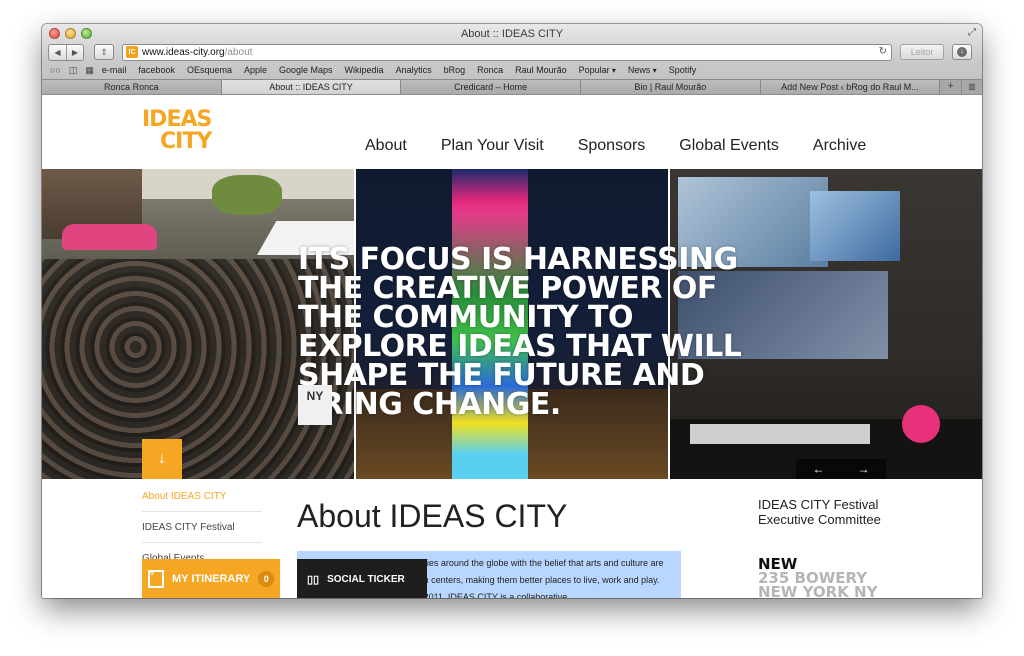  What do you see at coordinates (490, 70) in the screenshot?
I see `bookmark-item: Ronca` at bounding box center [490, 70].